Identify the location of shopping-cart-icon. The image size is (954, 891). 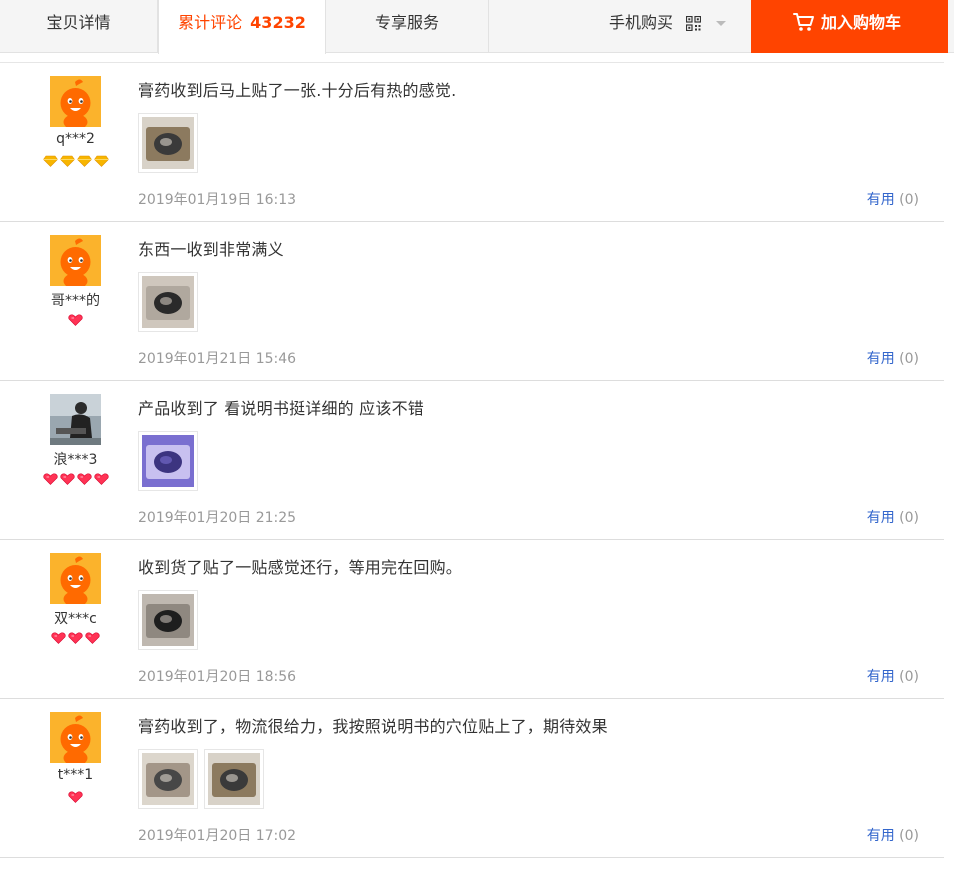
(803, 22).